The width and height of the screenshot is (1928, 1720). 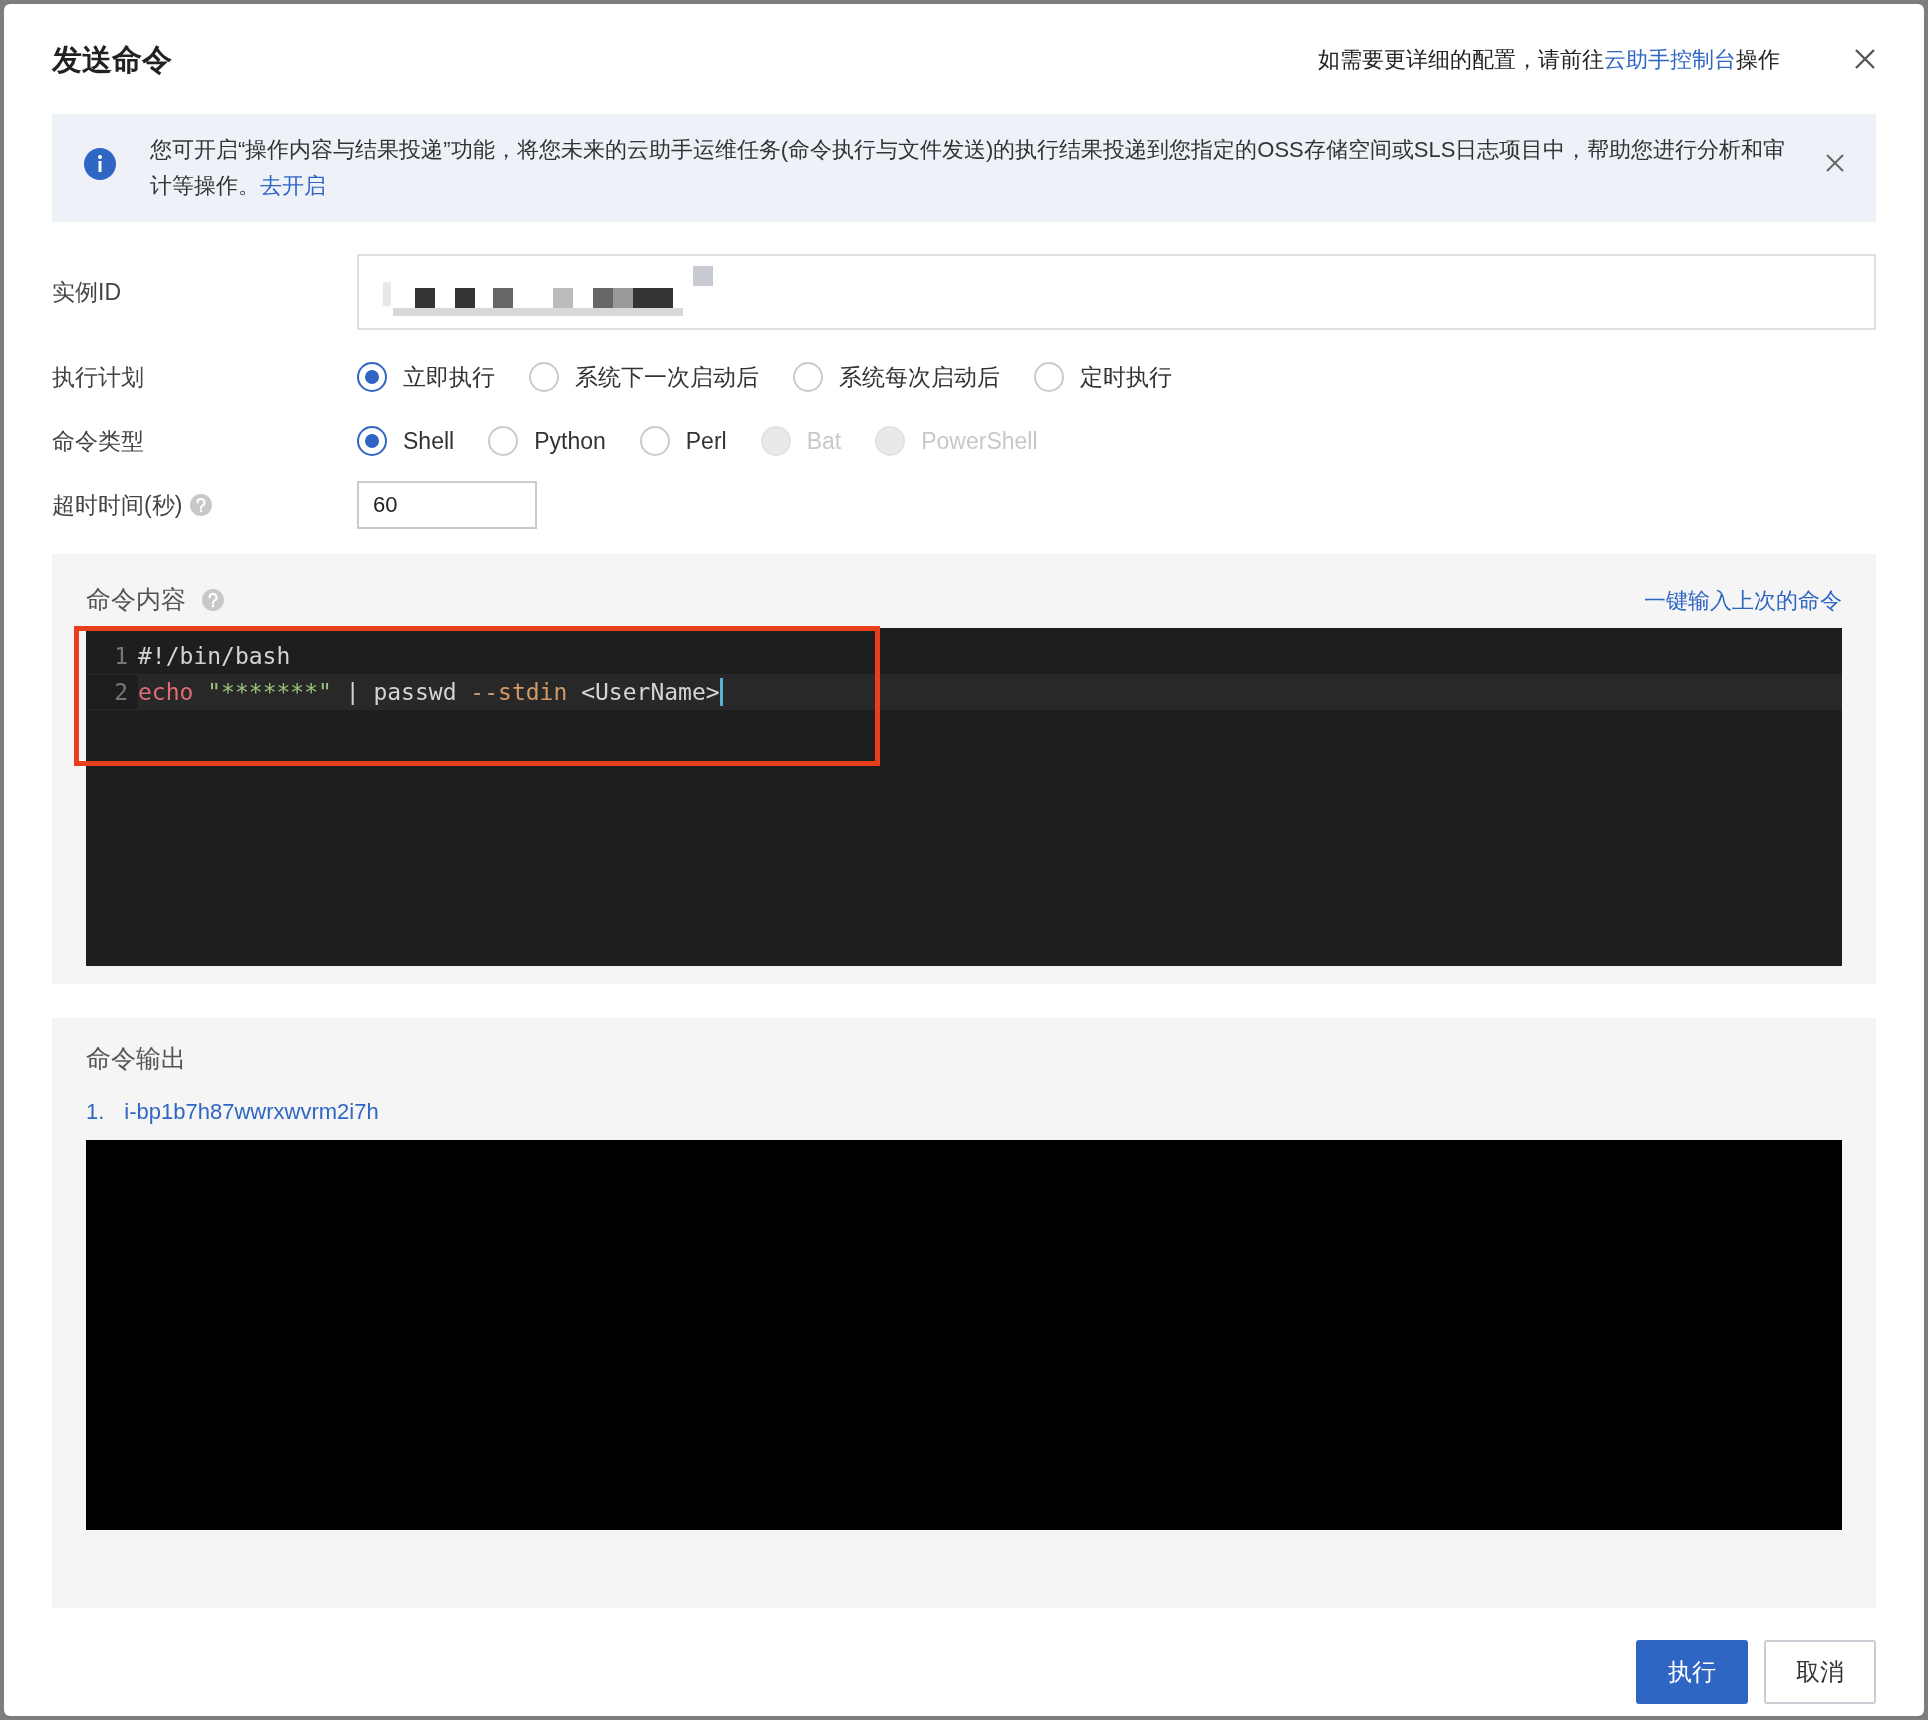 What do you see at coordinates (964, 656) in the screenshot?
I see `code-line: 1 #!/bin/bash` at bounding box center [964, 656].